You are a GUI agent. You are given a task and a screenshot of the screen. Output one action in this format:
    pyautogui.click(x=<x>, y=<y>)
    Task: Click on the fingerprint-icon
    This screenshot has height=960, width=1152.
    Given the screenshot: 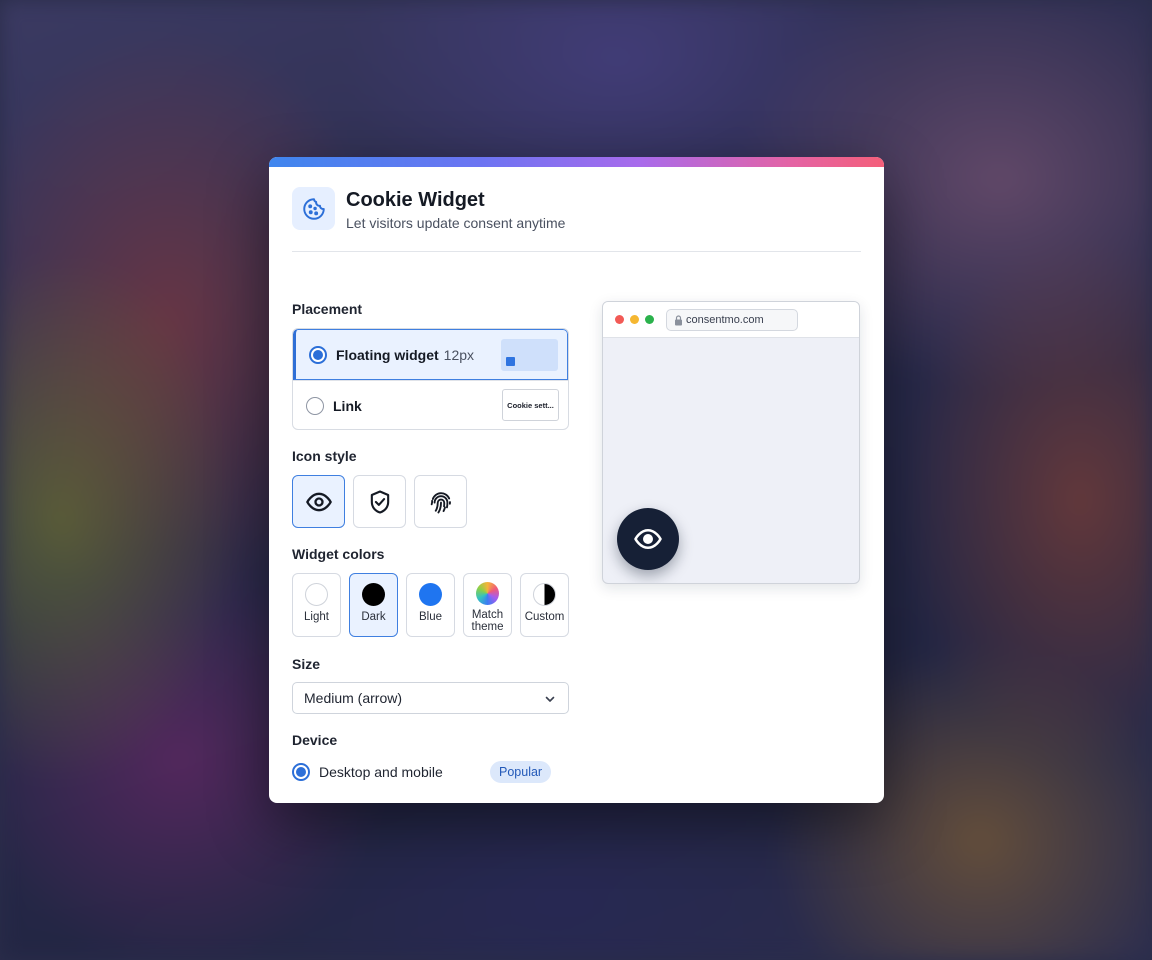 What is the action you would take?
    pyautogui.click(x=440, y=502)
    